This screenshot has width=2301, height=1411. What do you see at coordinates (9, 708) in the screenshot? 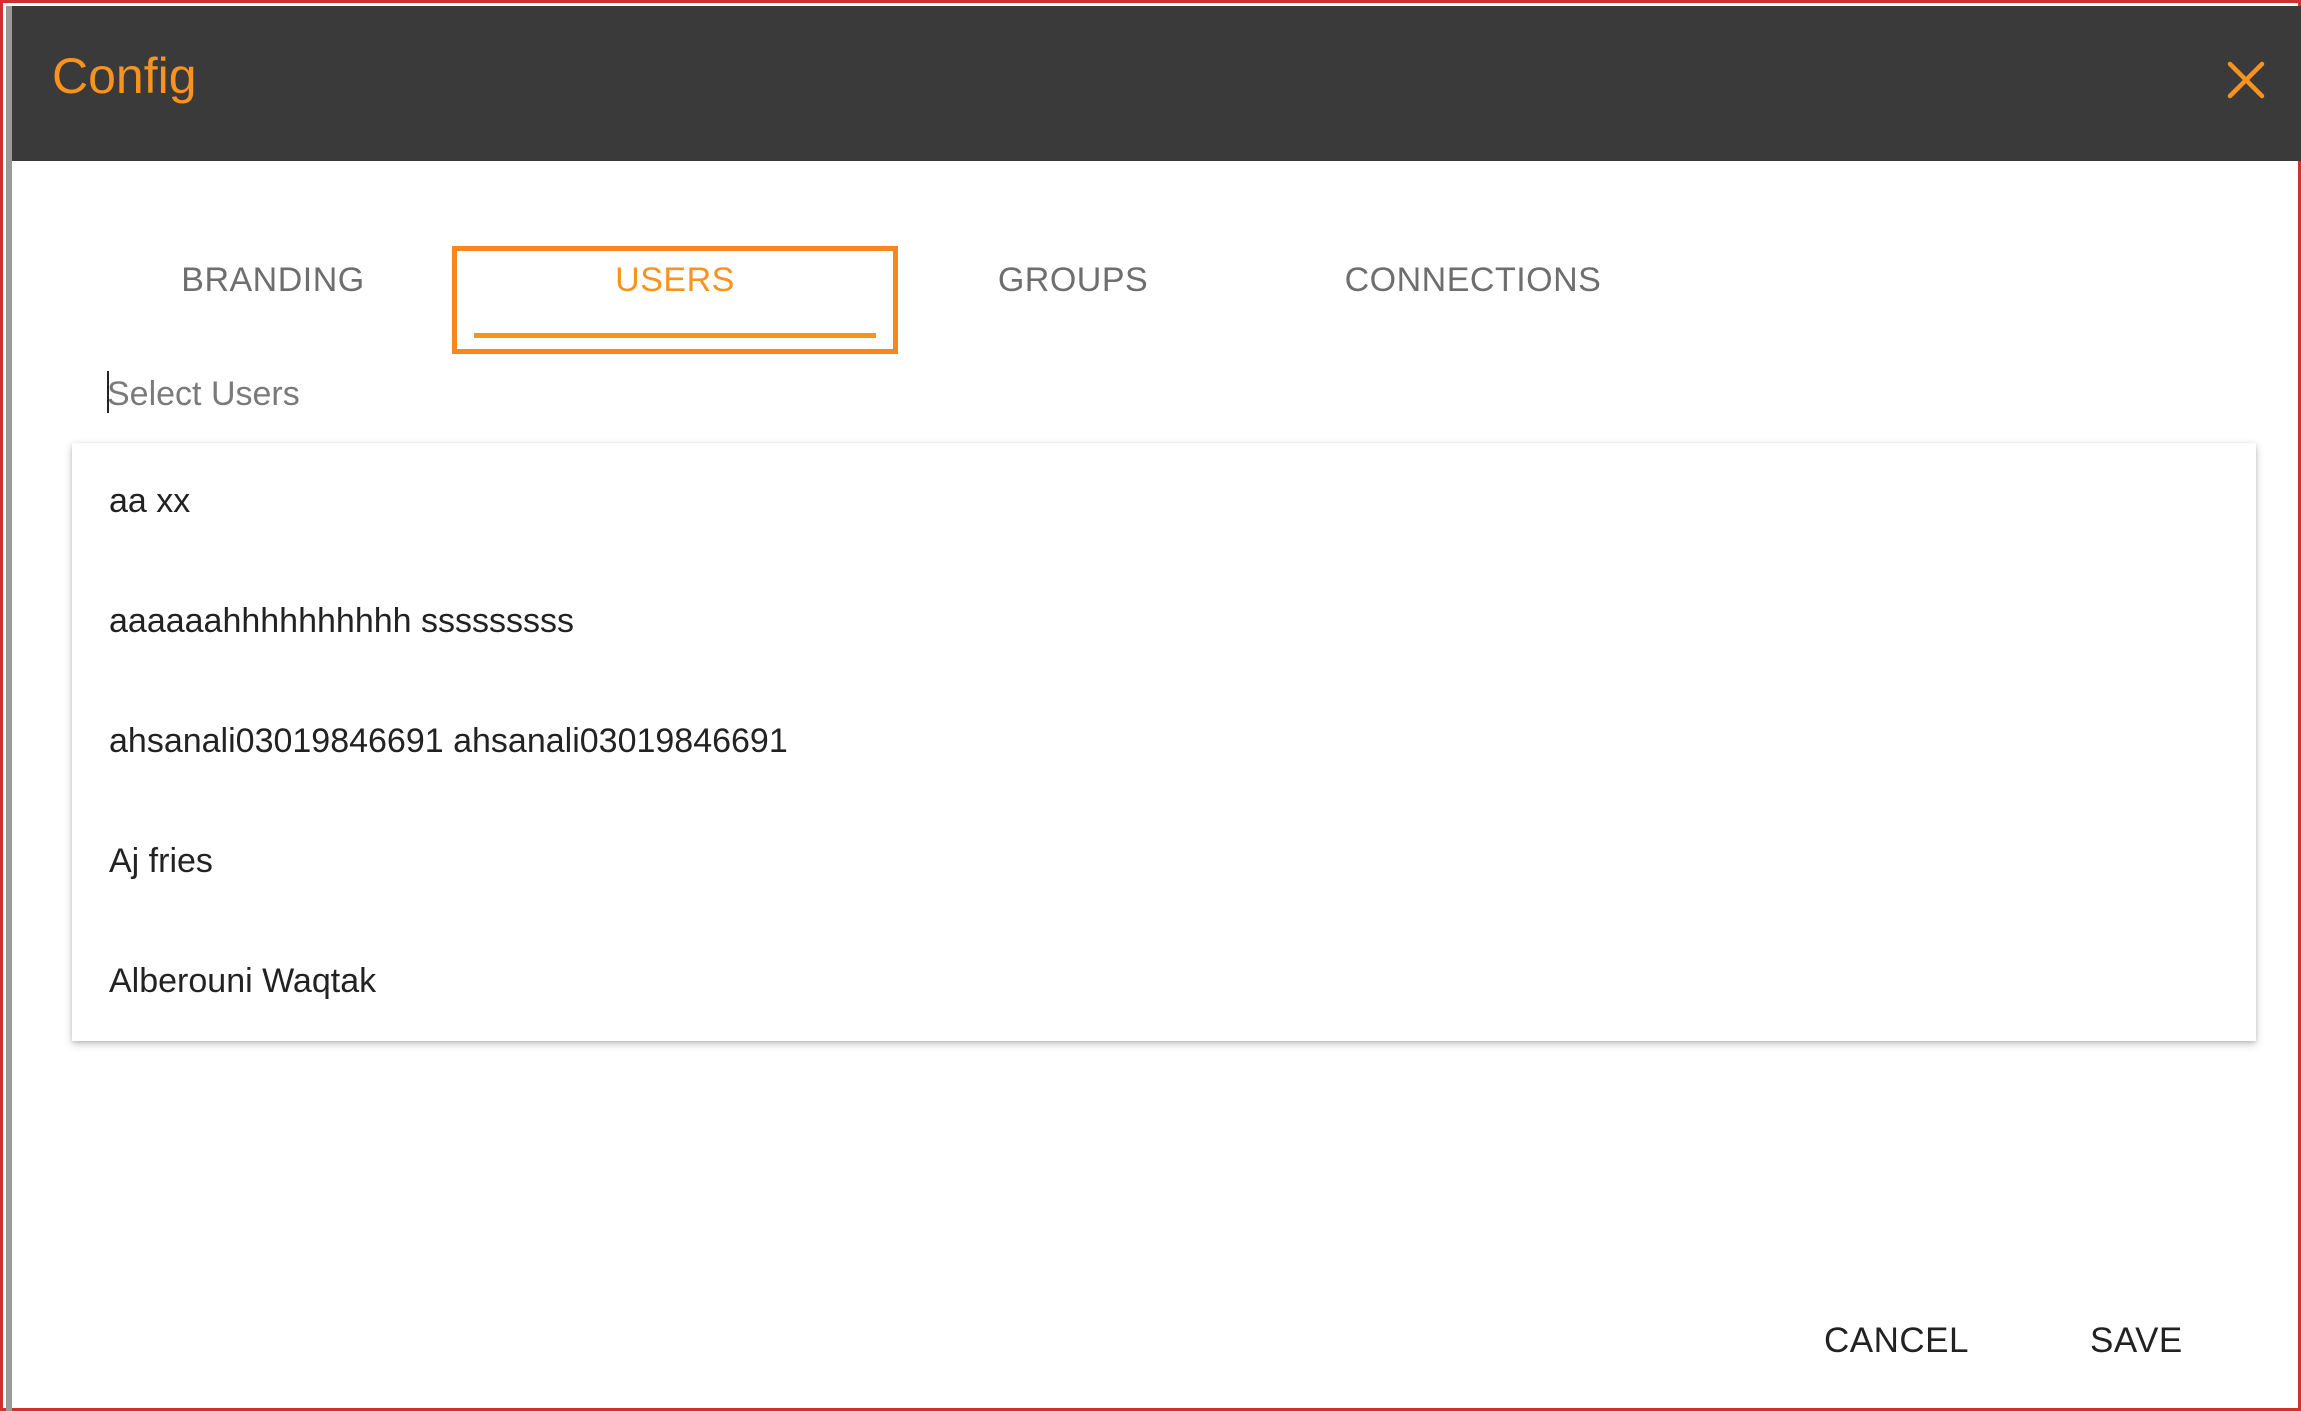
I see `left-edge-strip` at bounding box center [9, 708].